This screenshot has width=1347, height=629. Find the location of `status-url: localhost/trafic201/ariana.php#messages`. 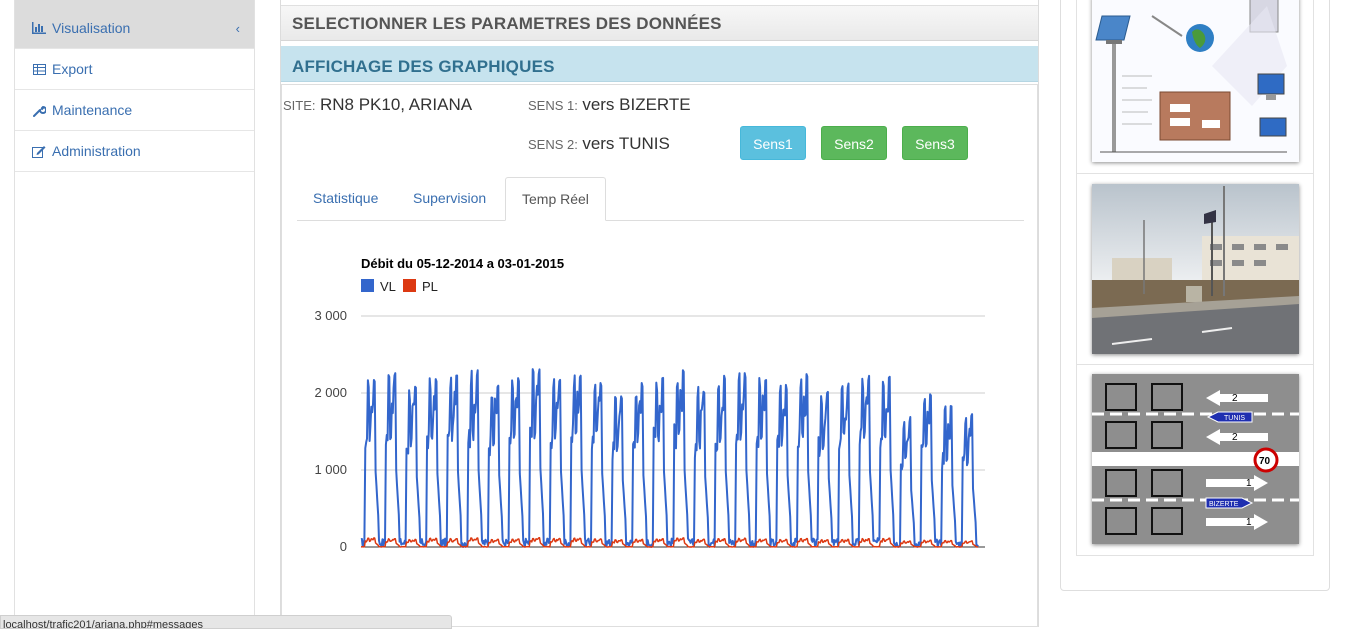

status-url: localhost/trafic201/ariana.php#messages is located at coordinates (103, 624).